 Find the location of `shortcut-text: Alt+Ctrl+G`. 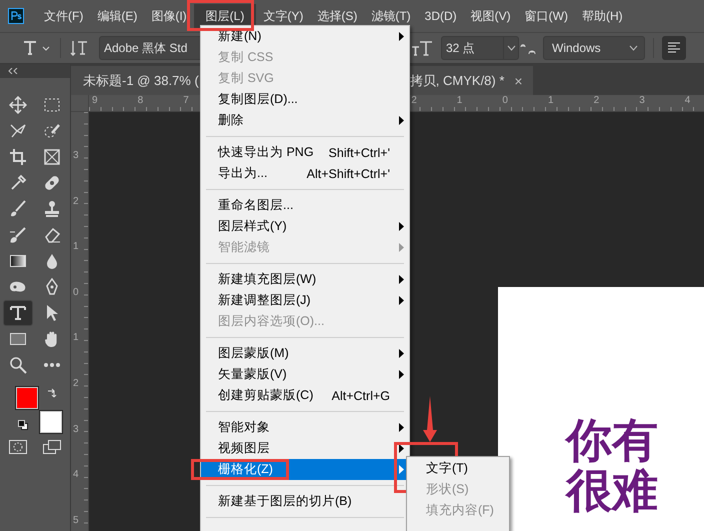

shortcut-text: Alt+Ctrl+G is located at coordinates (361, 395).